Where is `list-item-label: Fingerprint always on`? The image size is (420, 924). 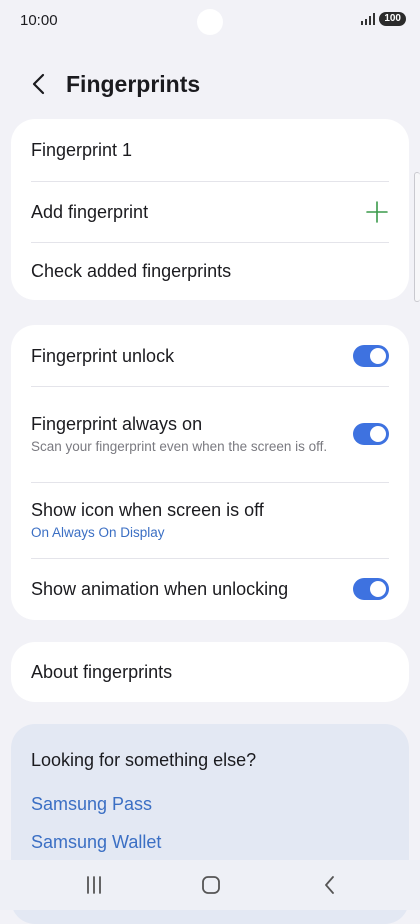
list-item-label: Fingerprint always on is located at coordinates (117, 423).